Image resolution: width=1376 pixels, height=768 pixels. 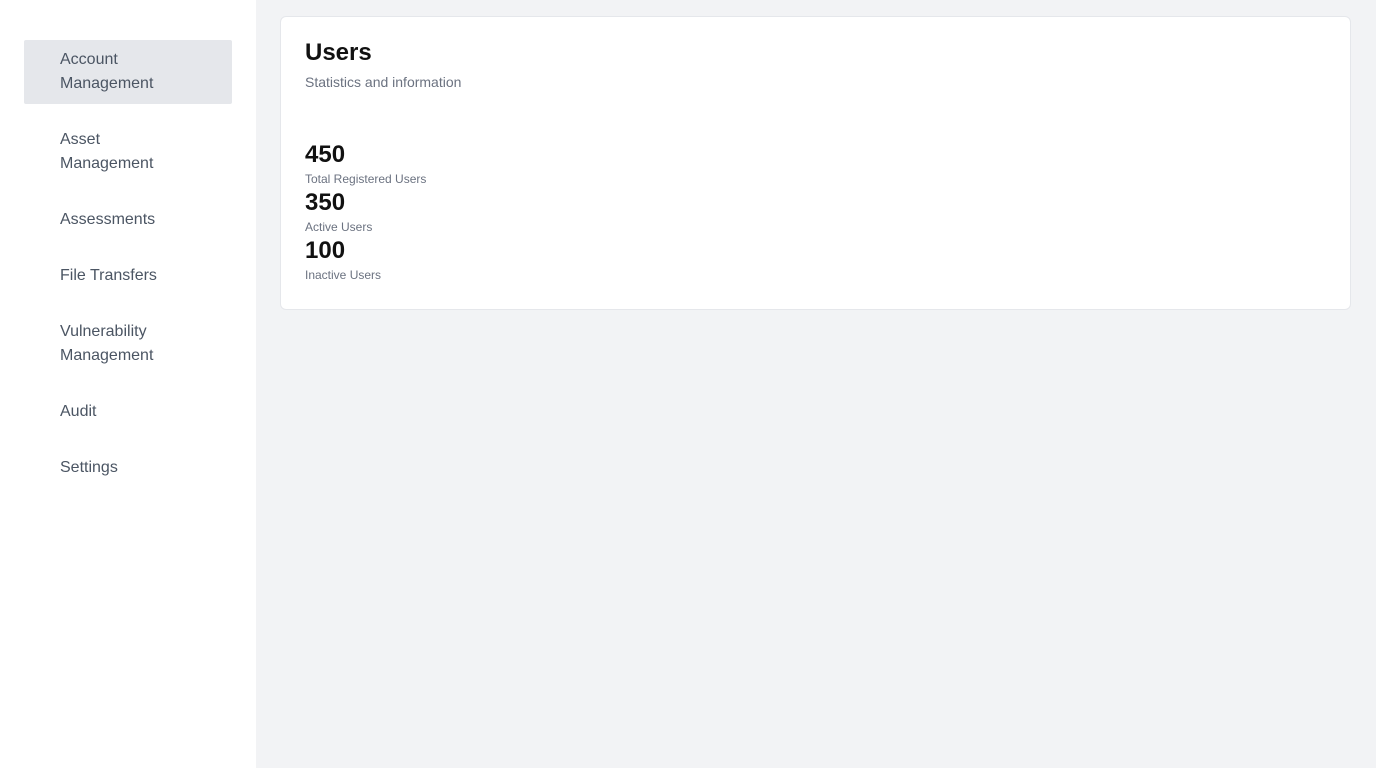 What do you see at coordinates (343, 275) in the screenshot?
I see `stat-label: Inactive Users` at bounding box center [343, 275].